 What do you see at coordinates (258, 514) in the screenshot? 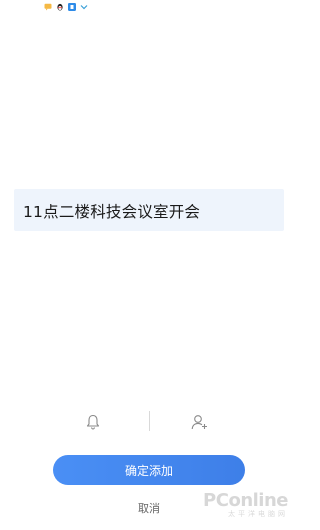
I see `watermark-tagline: 太平洋电脑网` at bounding box center [258, 514].